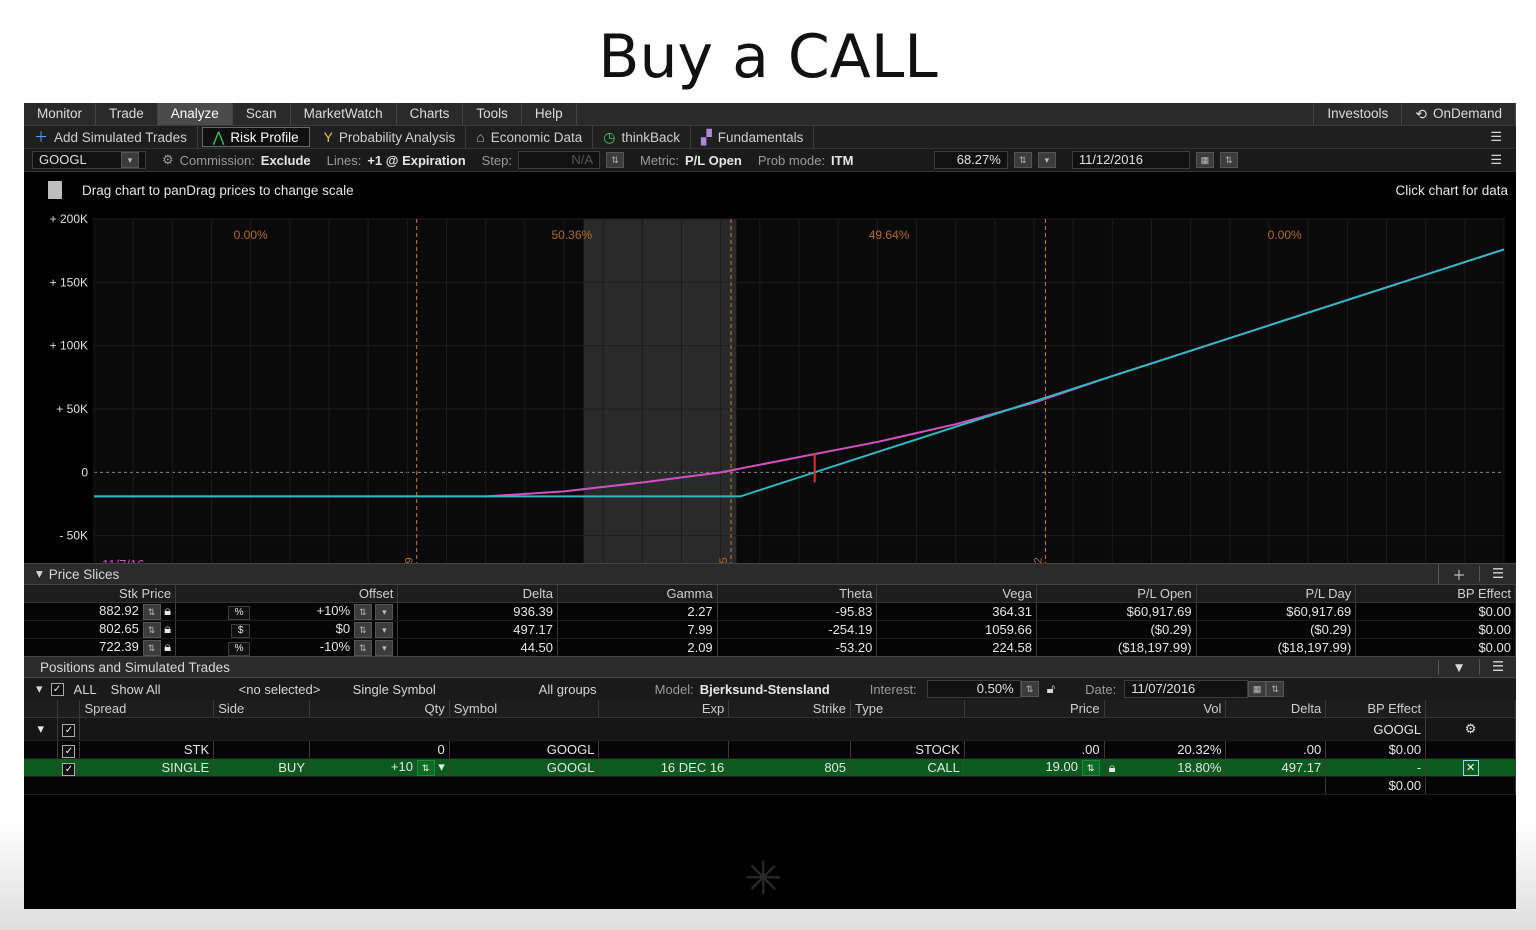 This screenshot has width=1536, height=930. Describe the element at coordinates (89, 160) in the screenshot. I see `symbol-select: GOOGL ▾` at that location.